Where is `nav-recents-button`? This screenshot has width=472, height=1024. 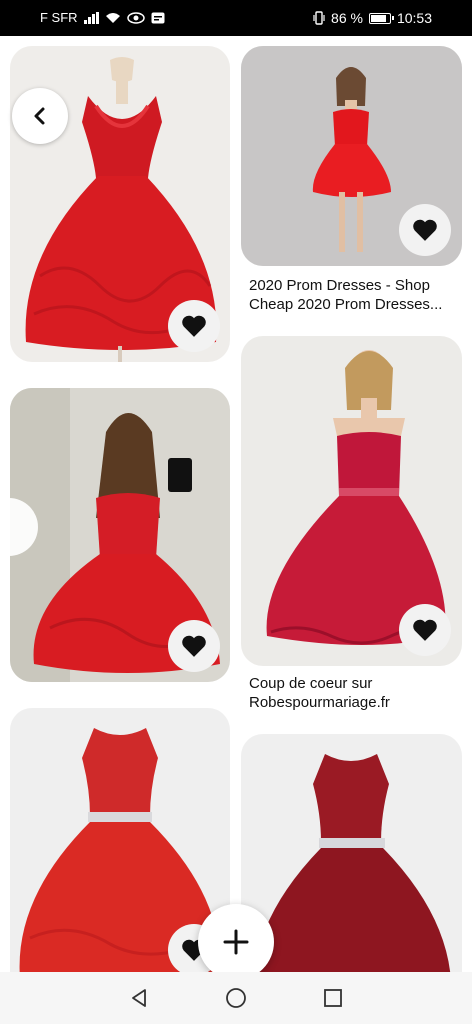
nav-recents-button is located at coordinates (333, 998).